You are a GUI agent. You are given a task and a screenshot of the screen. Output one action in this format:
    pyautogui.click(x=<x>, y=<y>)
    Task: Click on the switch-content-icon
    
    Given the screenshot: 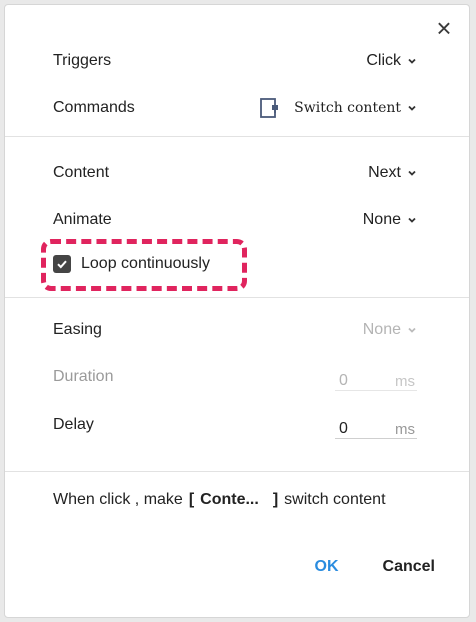 What is the action you would take?
    pyautogui.click(x=270, y=108)
    